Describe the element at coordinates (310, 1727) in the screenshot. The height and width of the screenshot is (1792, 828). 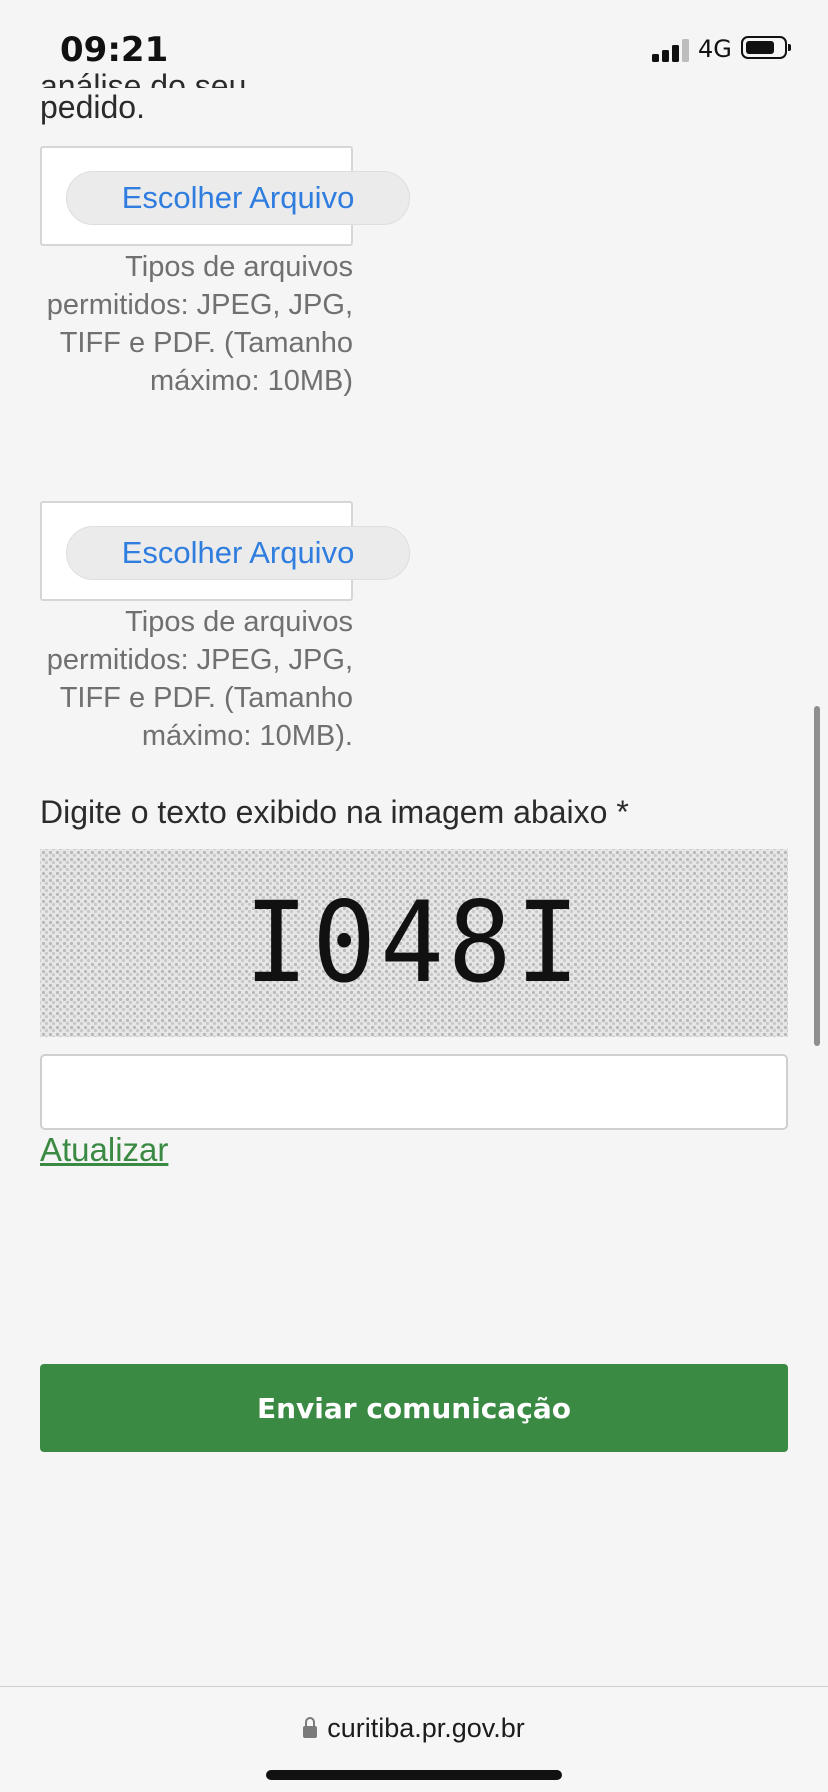
I see `lock-icon` at that location.